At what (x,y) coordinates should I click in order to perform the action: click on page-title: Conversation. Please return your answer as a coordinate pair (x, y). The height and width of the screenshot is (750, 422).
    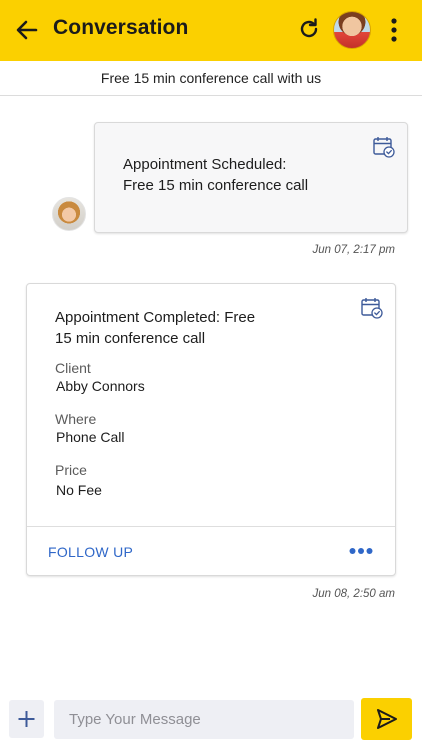
    Looking at the image, I should click on (121, 27).